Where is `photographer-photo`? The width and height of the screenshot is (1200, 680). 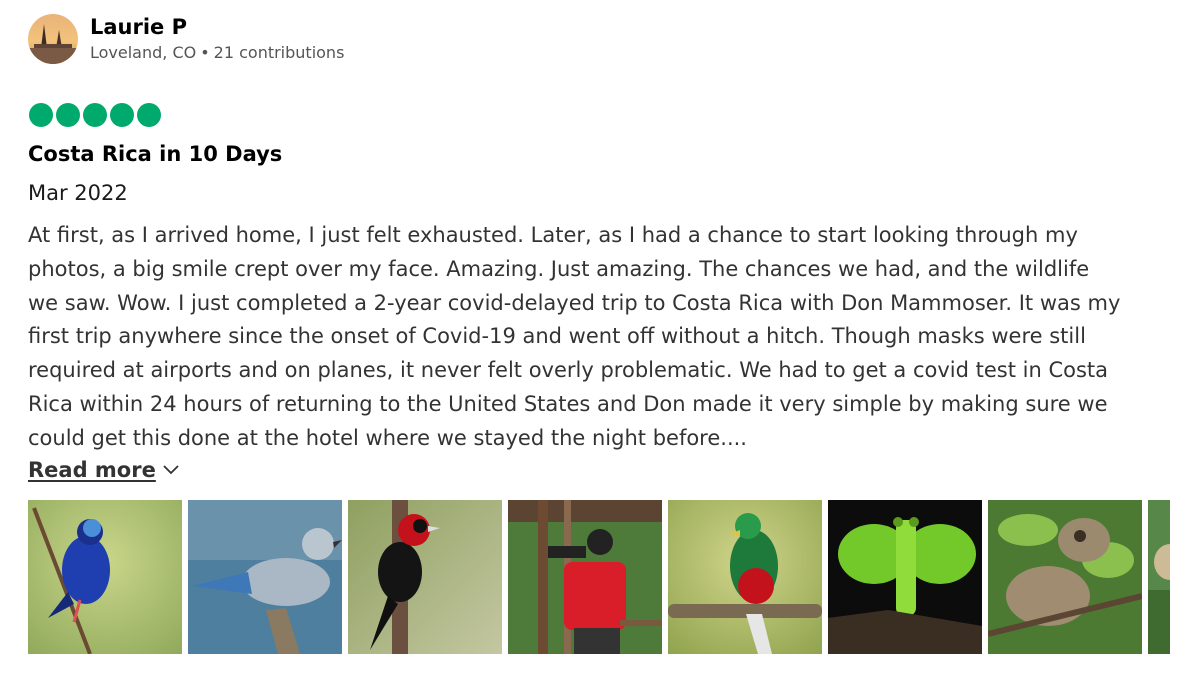
photographer-photo is located at coordinates (585, 577).